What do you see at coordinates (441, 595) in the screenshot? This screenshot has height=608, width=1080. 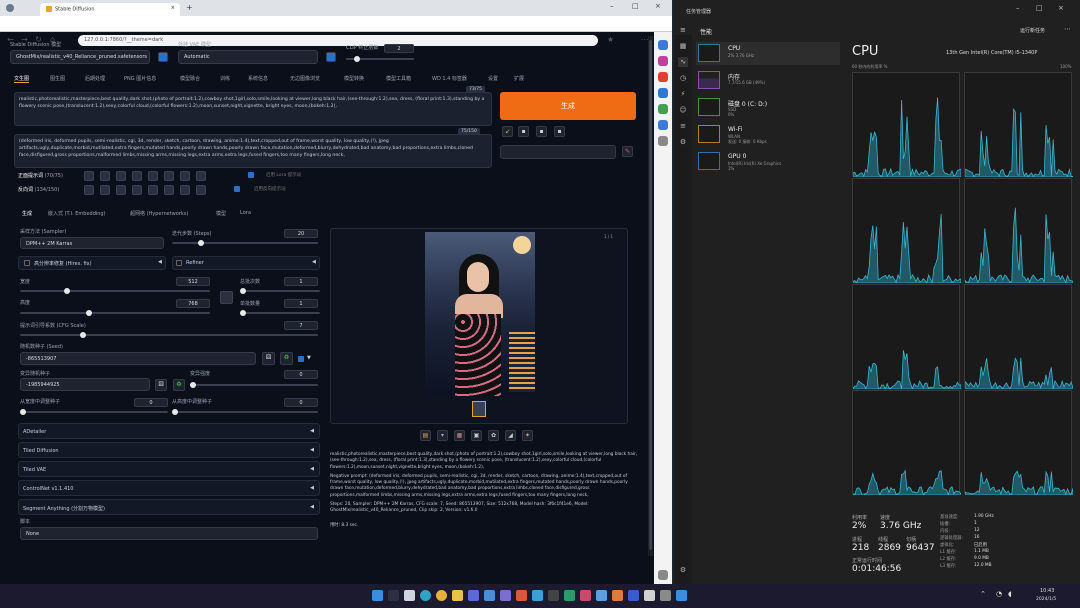 I see `chrome-taskbar-icon` at bounding box center [441, 595].